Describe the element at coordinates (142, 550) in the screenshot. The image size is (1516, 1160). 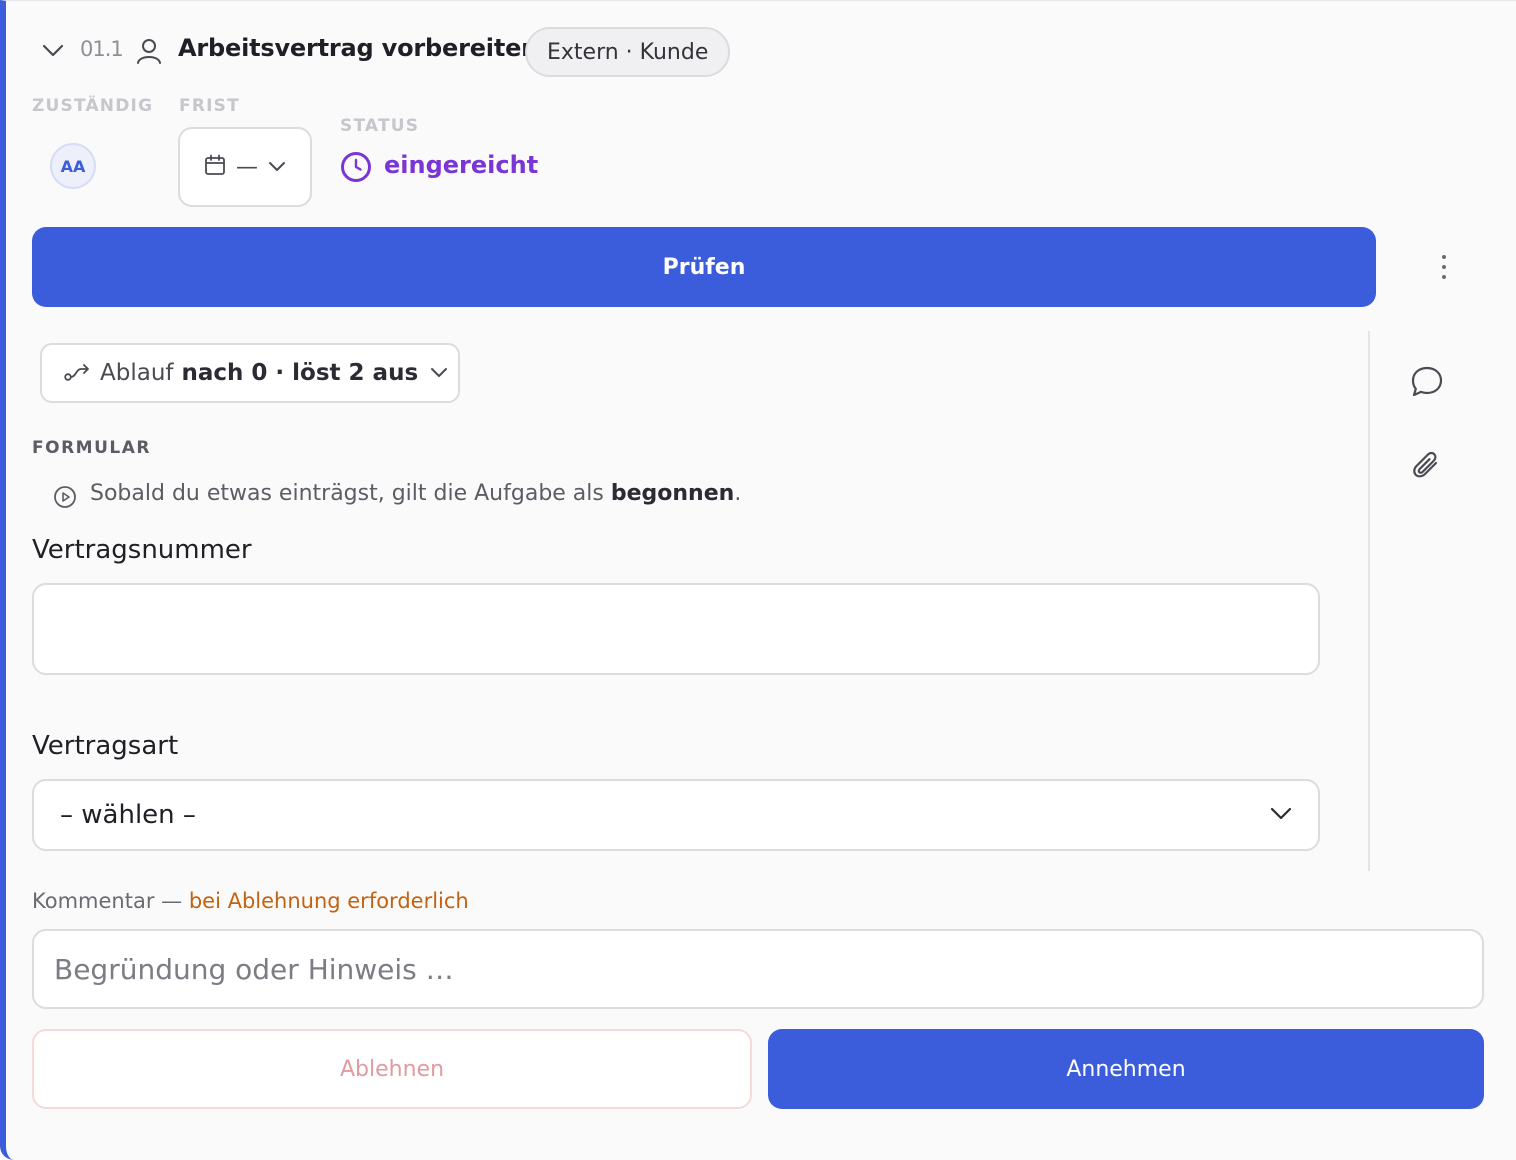
I see `contract-number-label: Vertragsnummer` at that location.